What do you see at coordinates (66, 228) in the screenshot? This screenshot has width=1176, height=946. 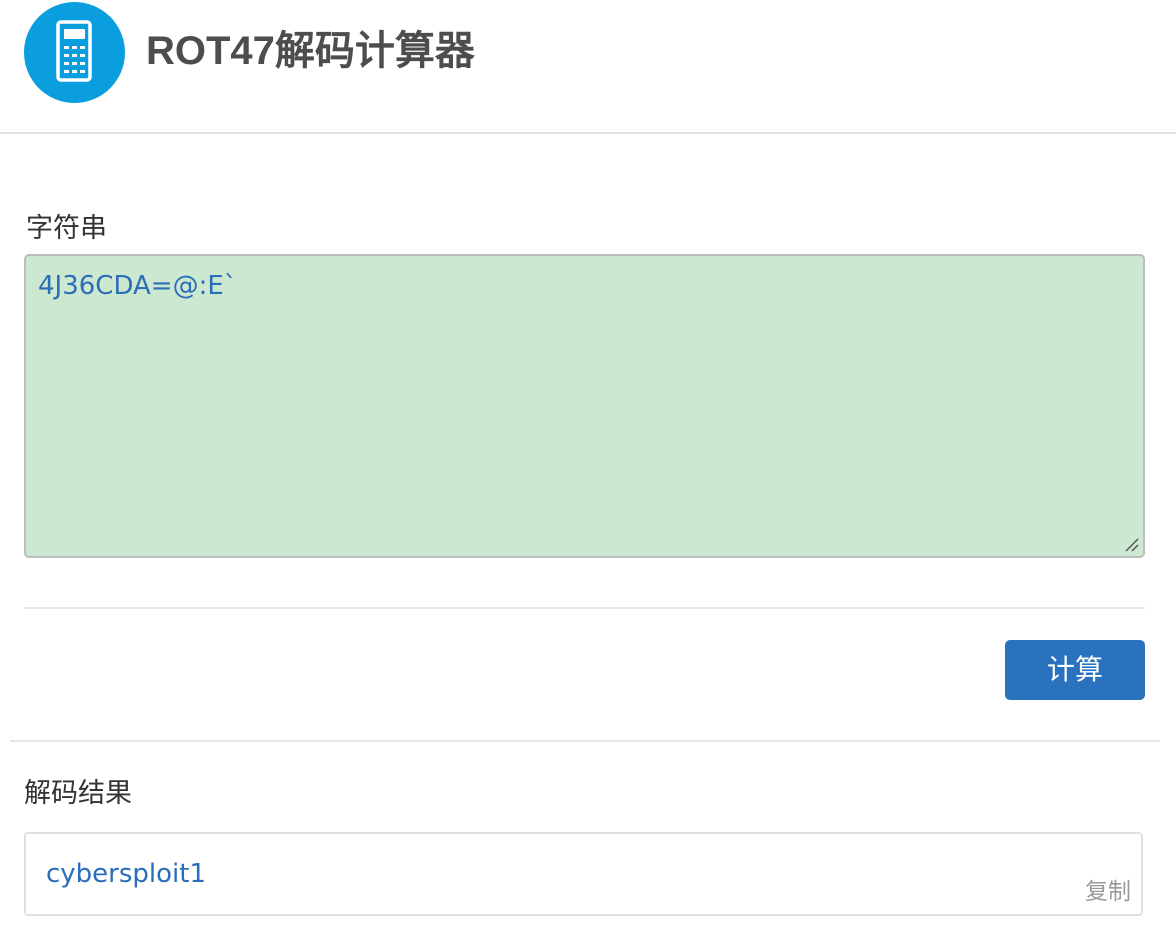 I see `input-label: 字符串` at bounding box center [66, 228].